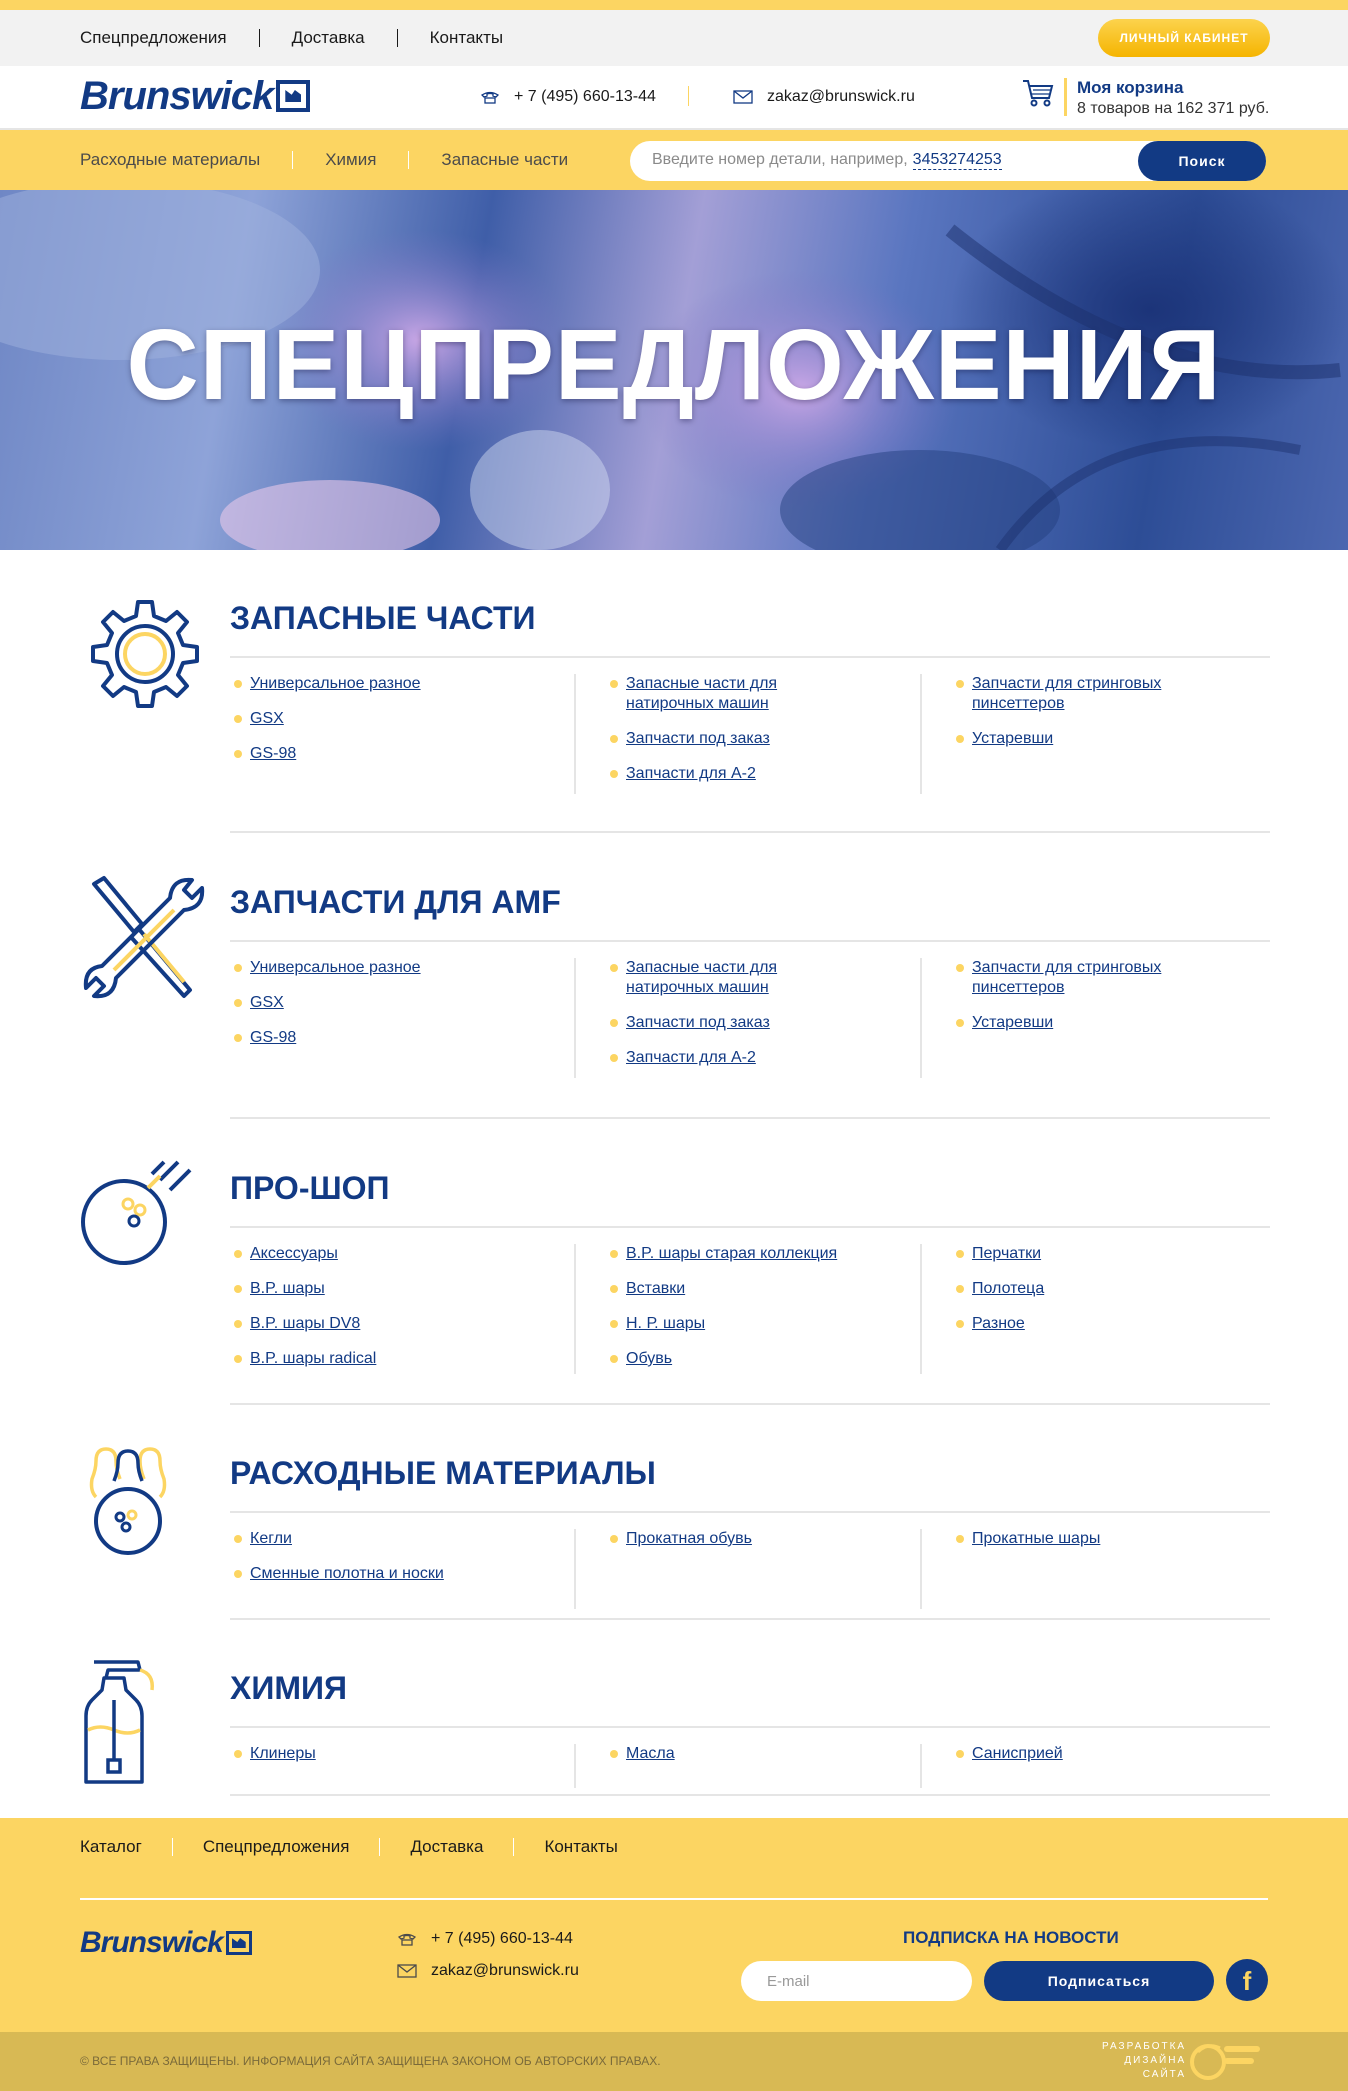  I want to click on footer-phone: + 7 (495) 660-13-44, so click(485, 1939).